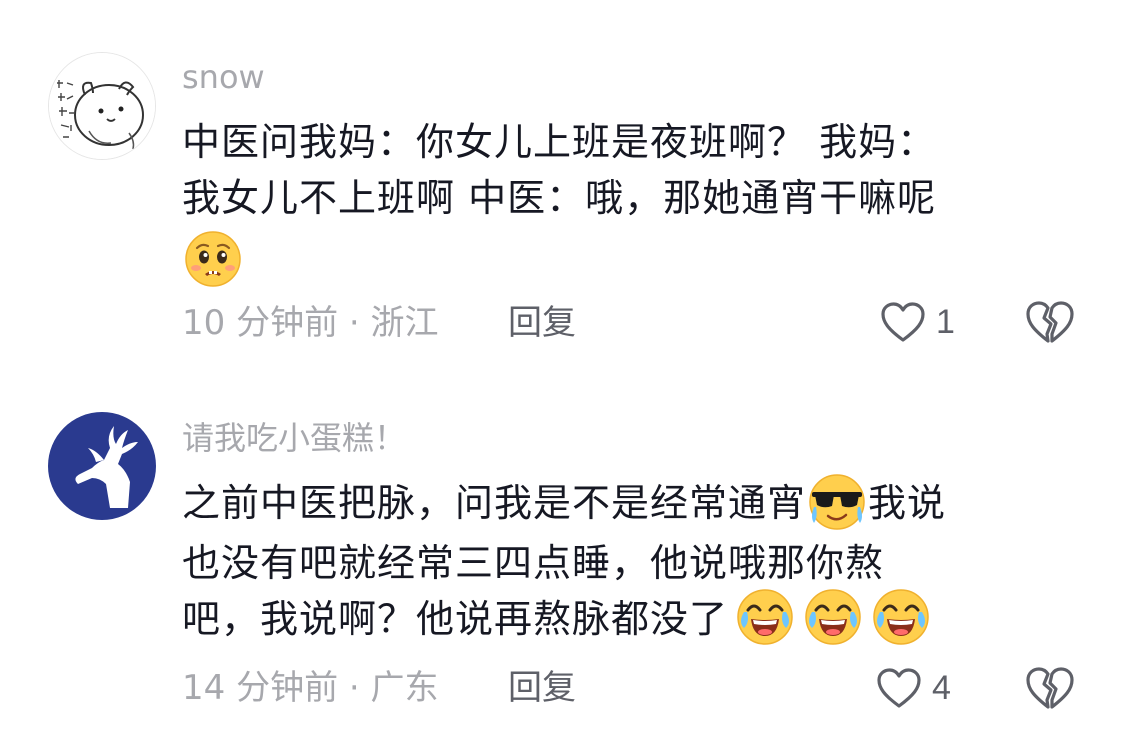  Describe the element at coordinates (455, 618) in the screenshot. I see `comment-text-segment: 吧，我说啊？他说再熬脉都没了` at that location.